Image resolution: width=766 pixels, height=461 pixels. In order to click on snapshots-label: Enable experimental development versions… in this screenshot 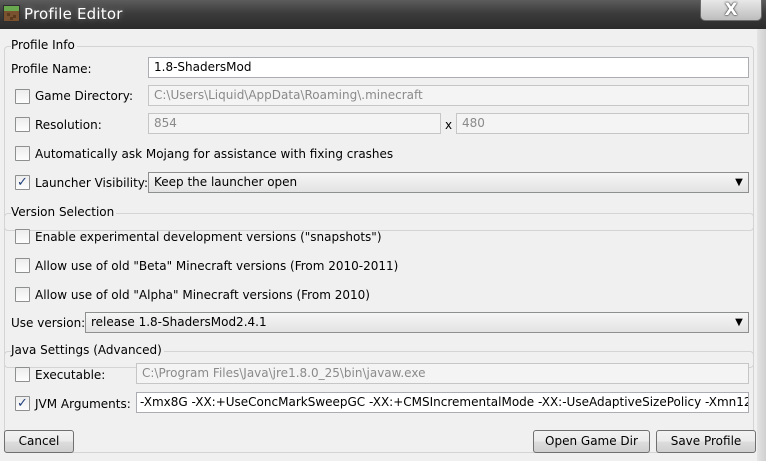, I will do `click(208, 237)`.